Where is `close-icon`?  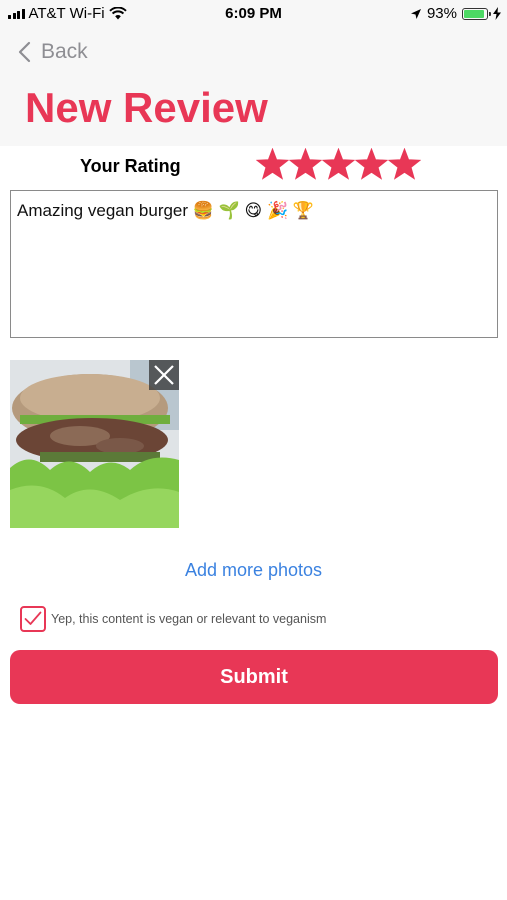
close-icon is located at coordinates (164, 375).